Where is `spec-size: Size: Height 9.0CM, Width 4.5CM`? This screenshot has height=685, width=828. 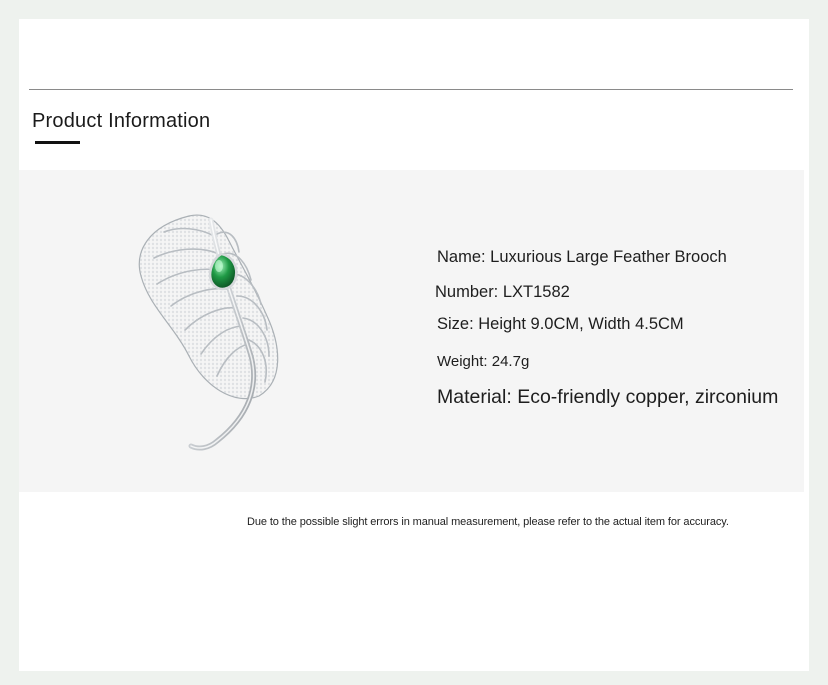
spec-size: Size: Height 9.0CM, Width 4.5CM is located at coordinates (560, 324).